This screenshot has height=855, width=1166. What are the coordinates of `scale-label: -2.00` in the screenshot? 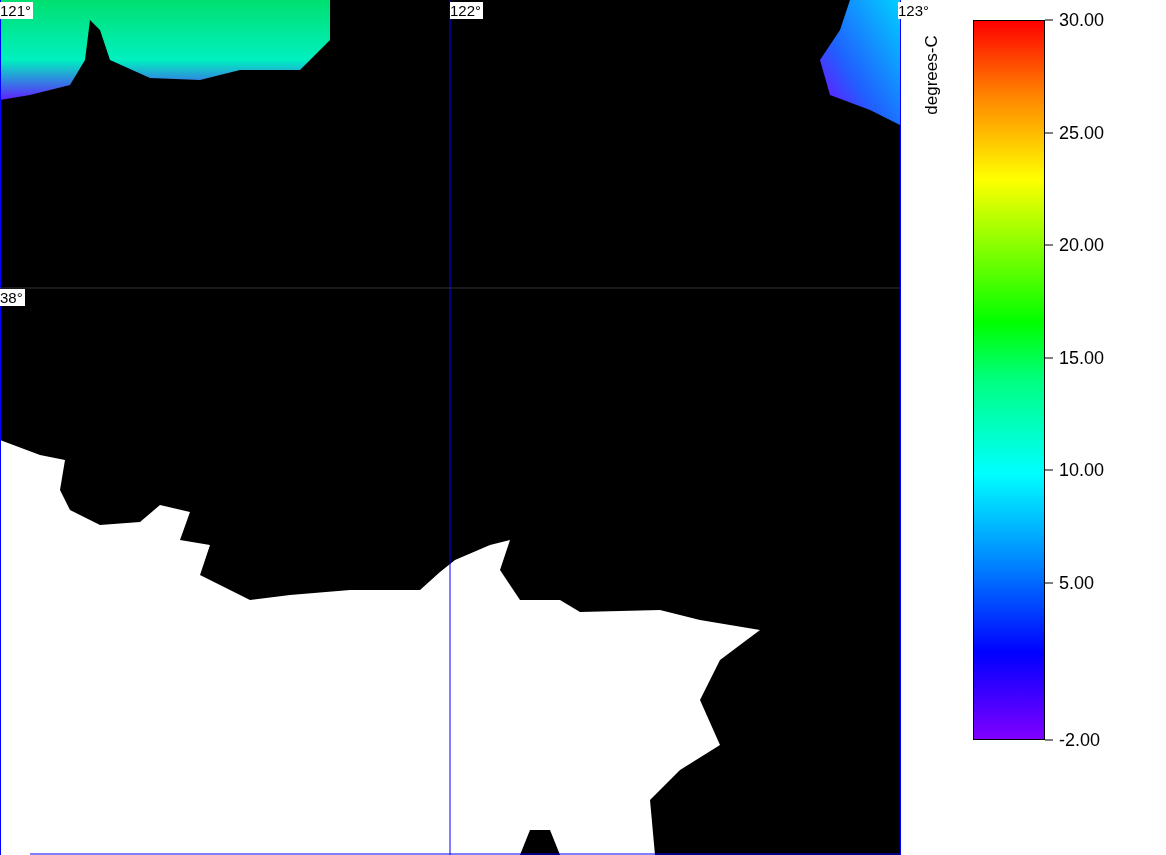 It's located at (1080, 740).